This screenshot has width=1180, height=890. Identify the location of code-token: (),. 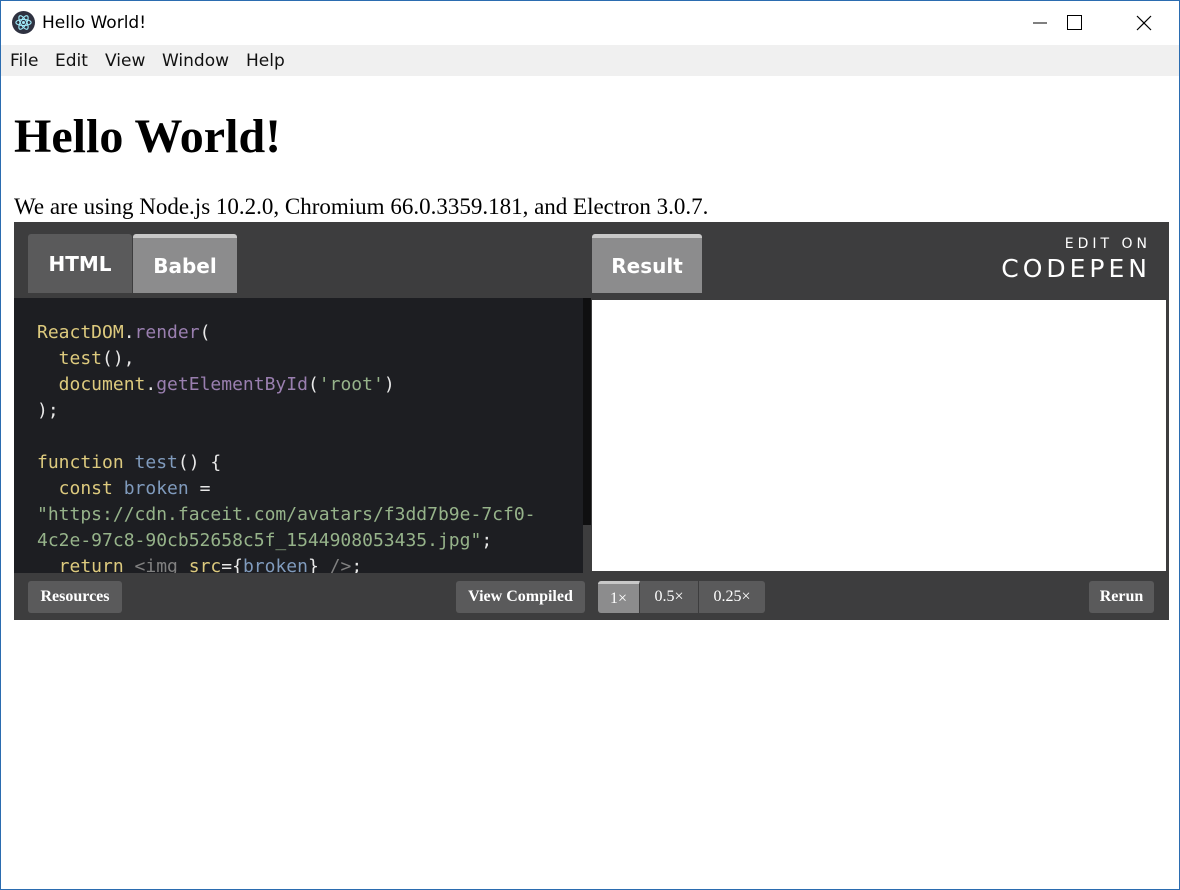
(118, 358).